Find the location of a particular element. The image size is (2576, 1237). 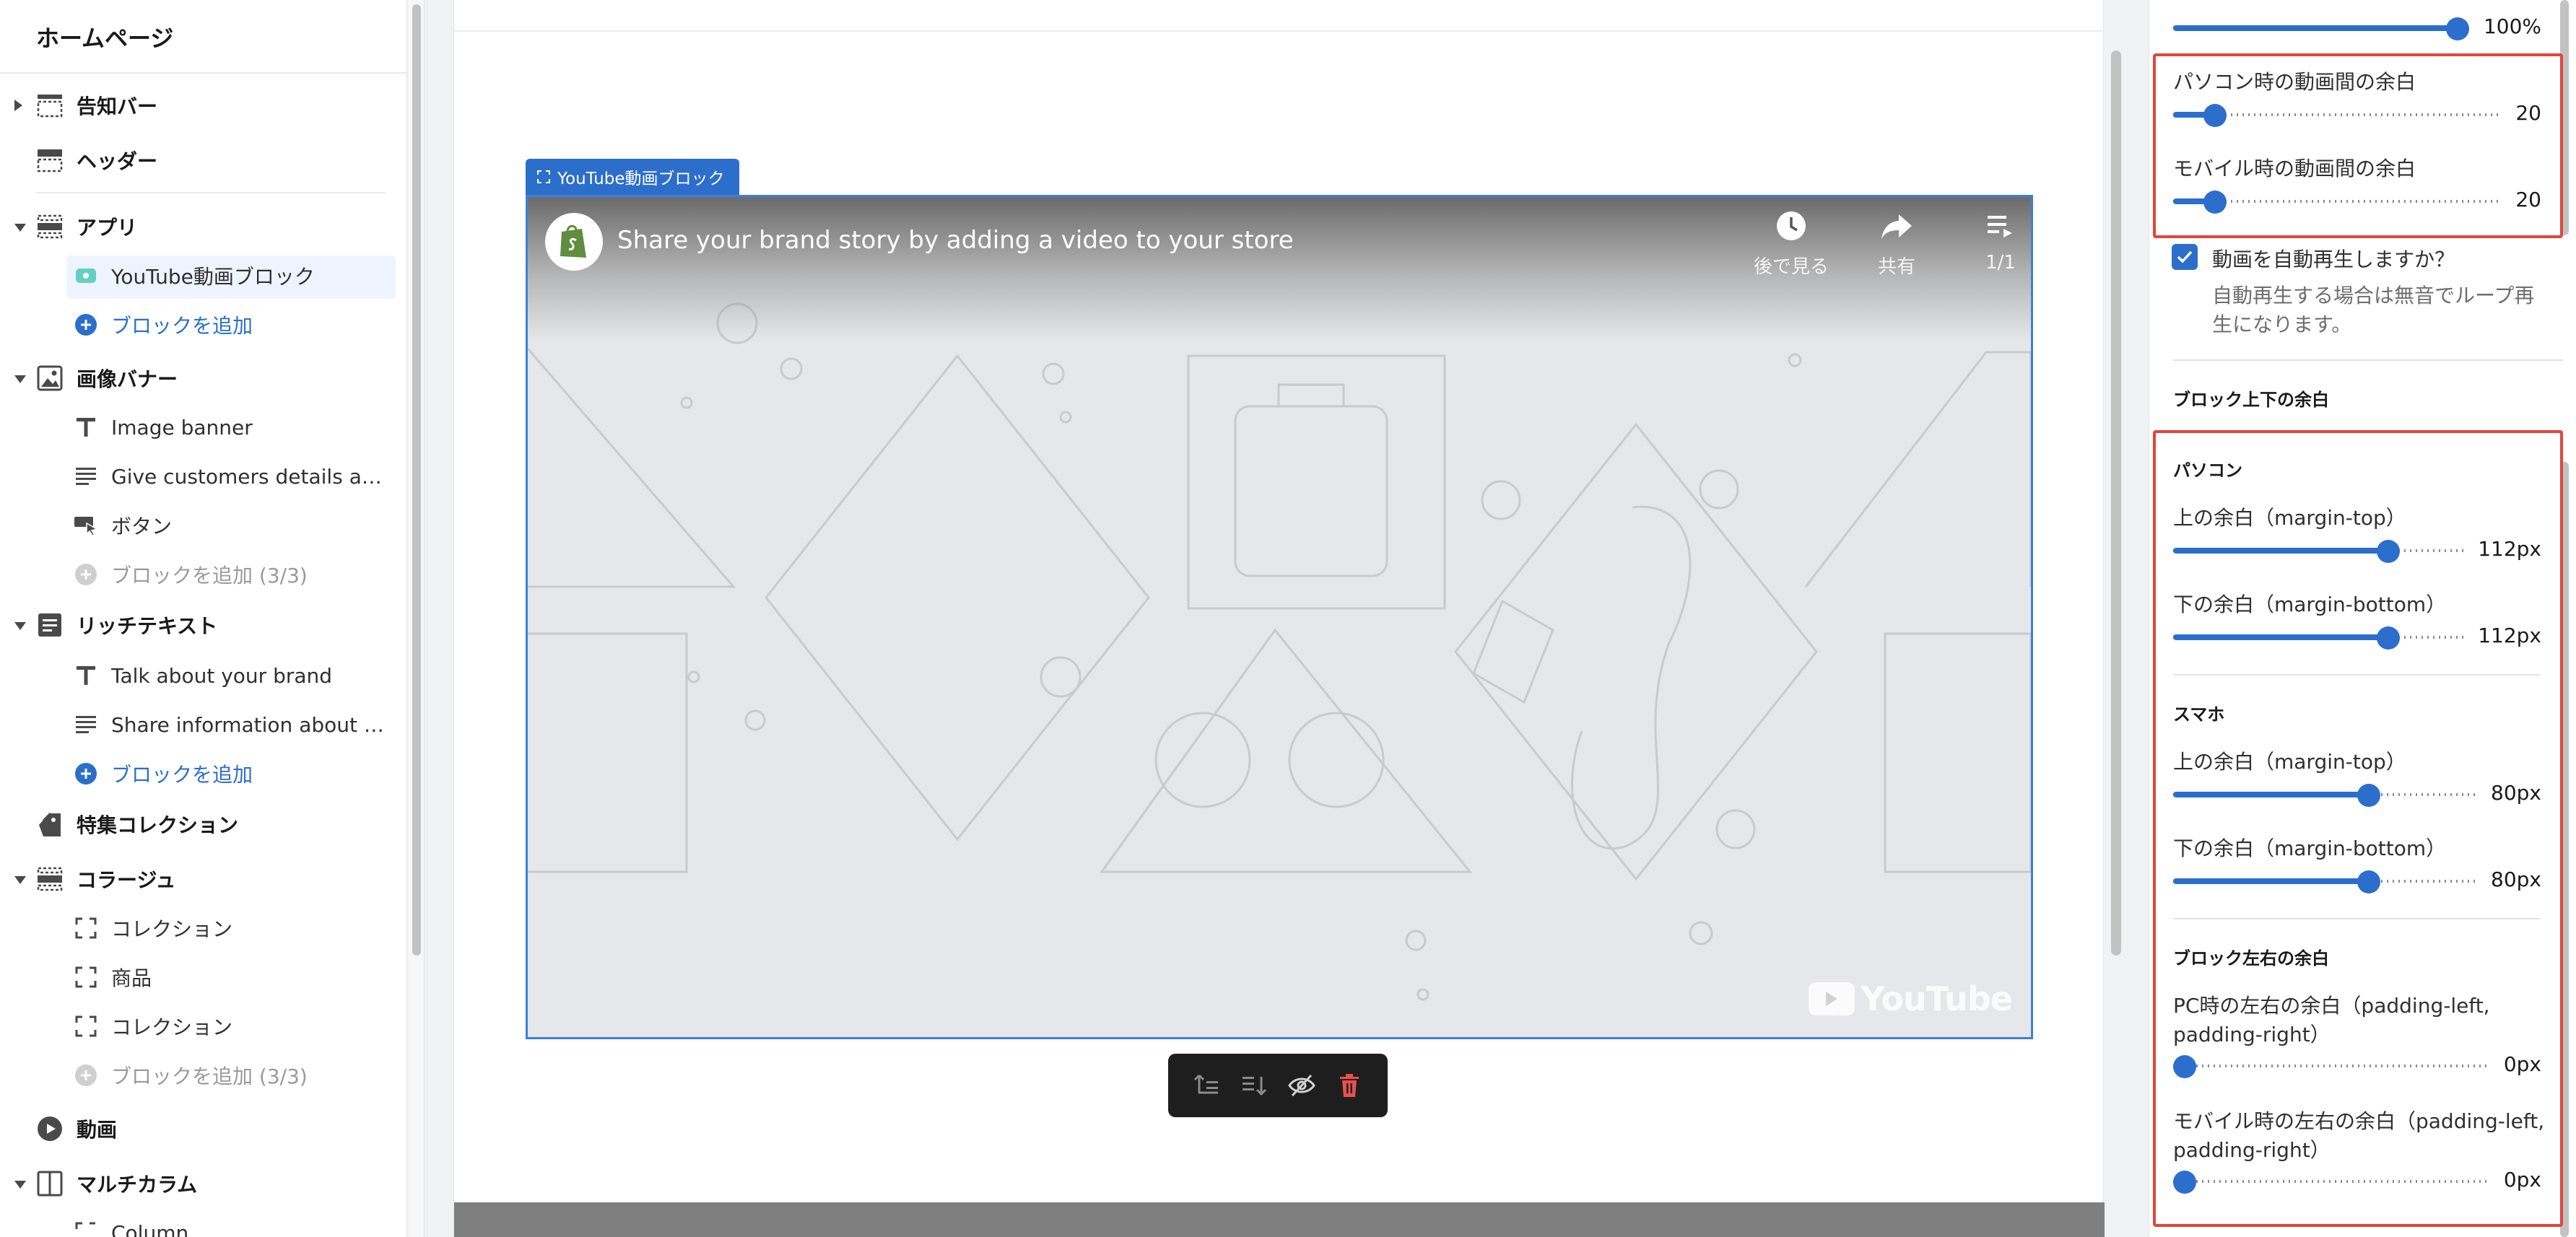

section-announcement-bar: 告知バー is located at coordinates (203, 105).